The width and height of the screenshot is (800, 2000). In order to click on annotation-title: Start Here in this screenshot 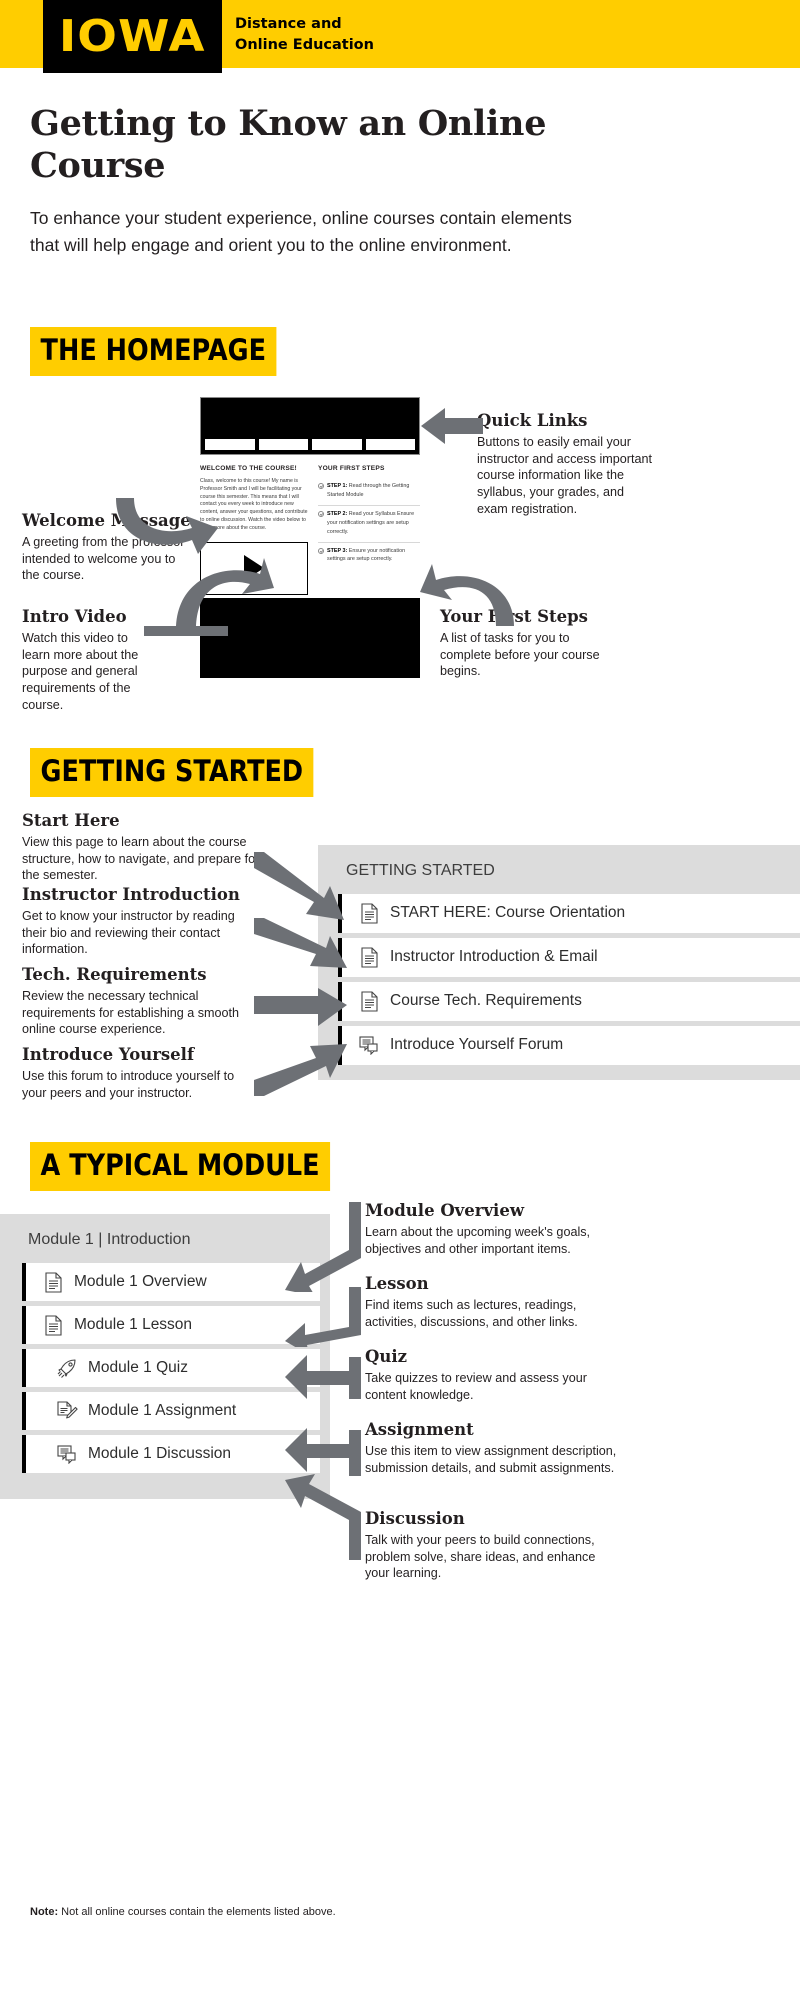, I will do `click(71, 820)`.